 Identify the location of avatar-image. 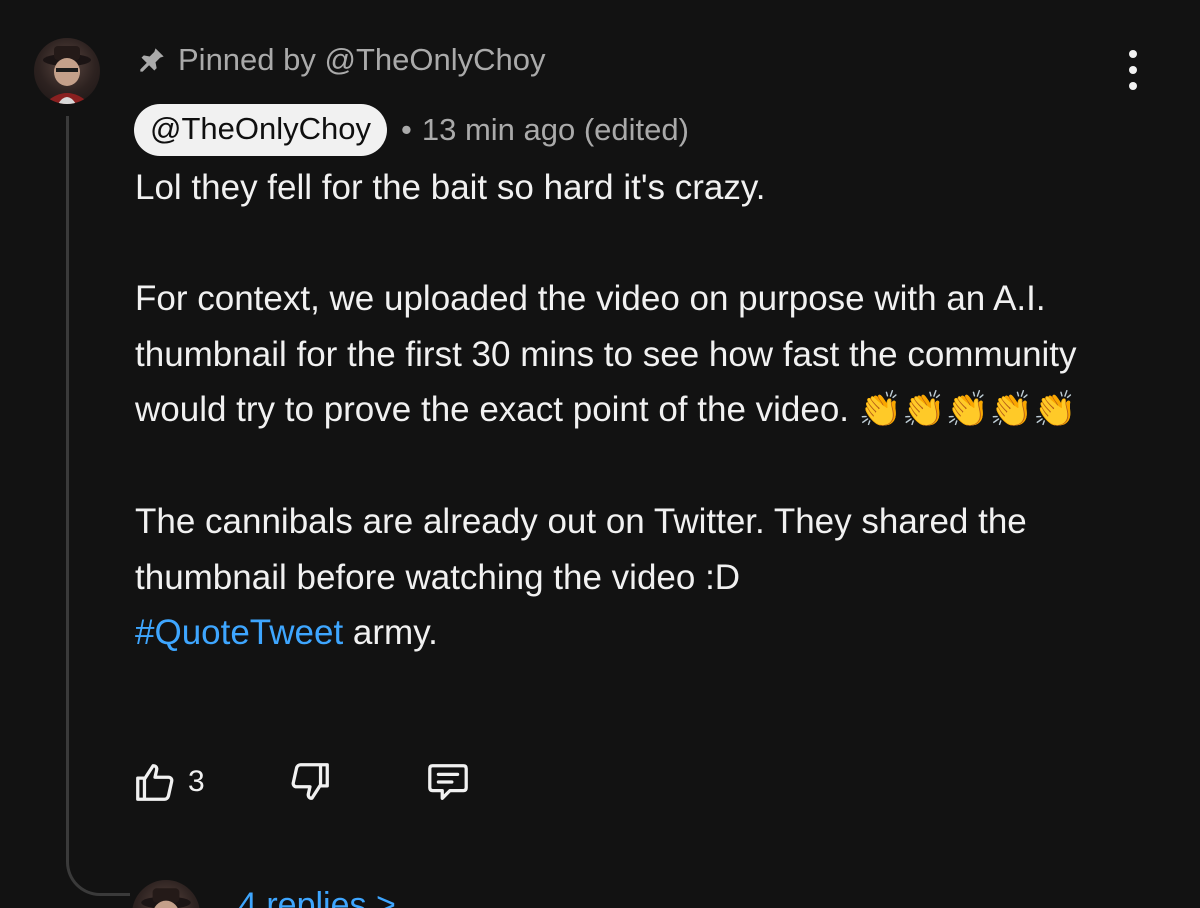
(67, 75).